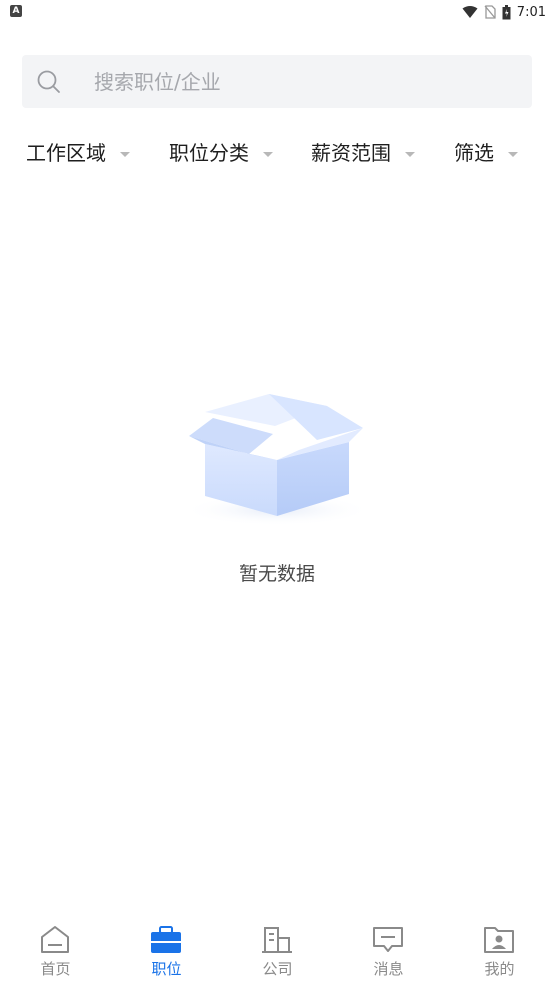  I want to click on tab-label: 消息, so click(388, 969).